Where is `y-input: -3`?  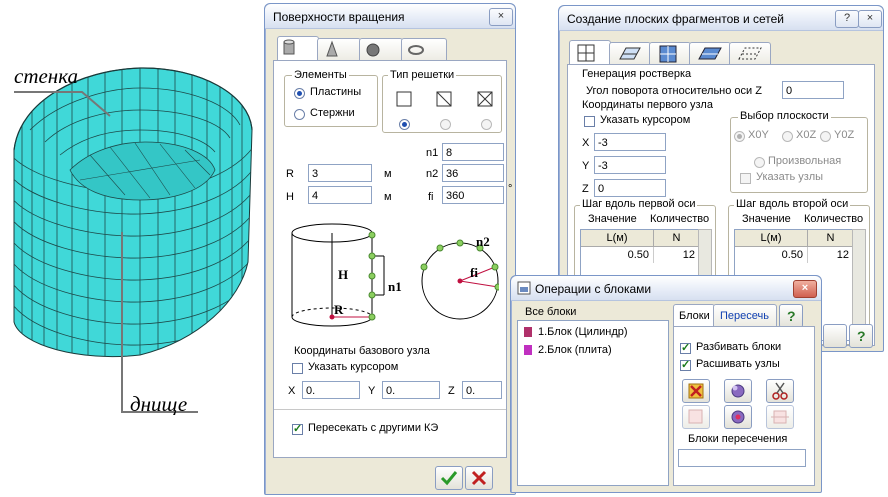 y-input: -3 is located at coordinates (630, 165).